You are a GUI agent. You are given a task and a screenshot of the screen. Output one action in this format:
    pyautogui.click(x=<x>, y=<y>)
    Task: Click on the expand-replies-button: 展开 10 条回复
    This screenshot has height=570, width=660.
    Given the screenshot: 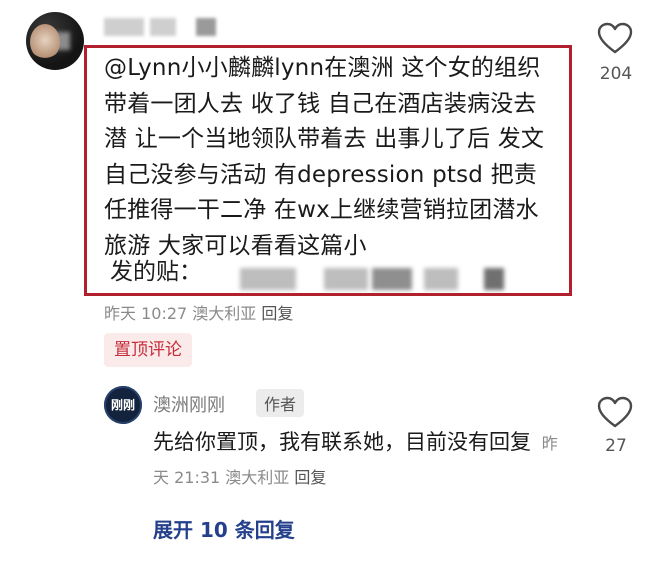 What is the action you would take?
    pyautogui.click(x=224, y=528)
    